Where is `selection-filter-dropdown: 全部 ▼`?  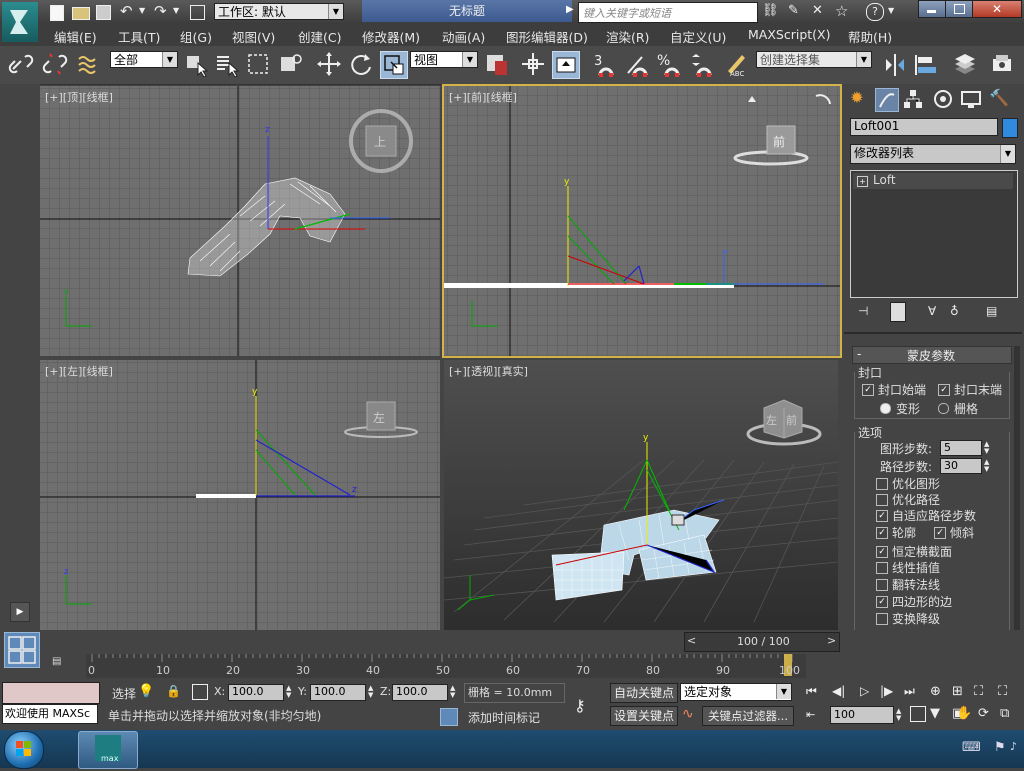 selection-filter-dropdown: 全部 ▼ is located at coordinates (144, 59).